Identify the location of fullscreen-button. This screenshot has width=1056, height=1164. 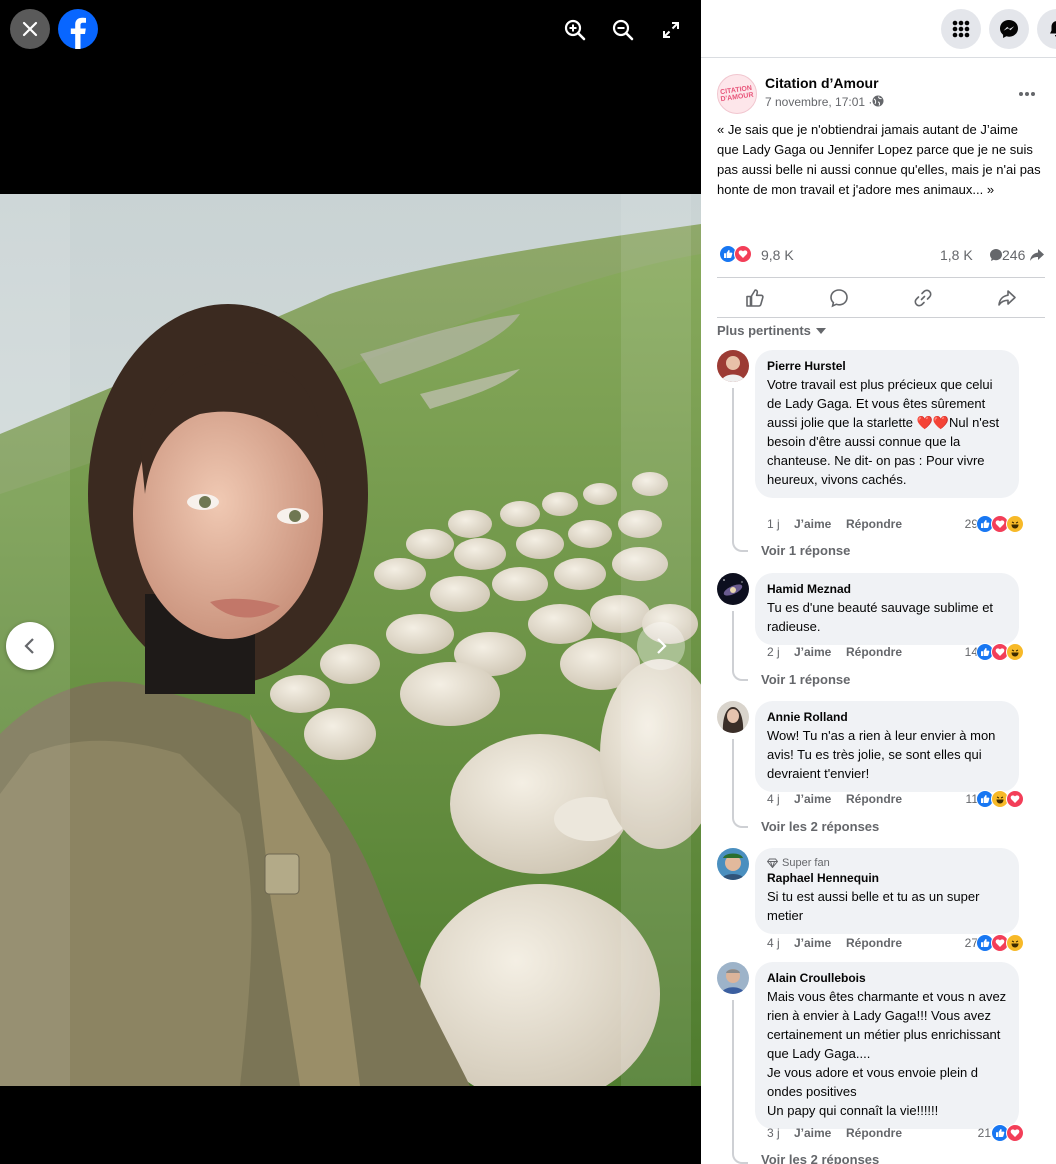
(671, 30).